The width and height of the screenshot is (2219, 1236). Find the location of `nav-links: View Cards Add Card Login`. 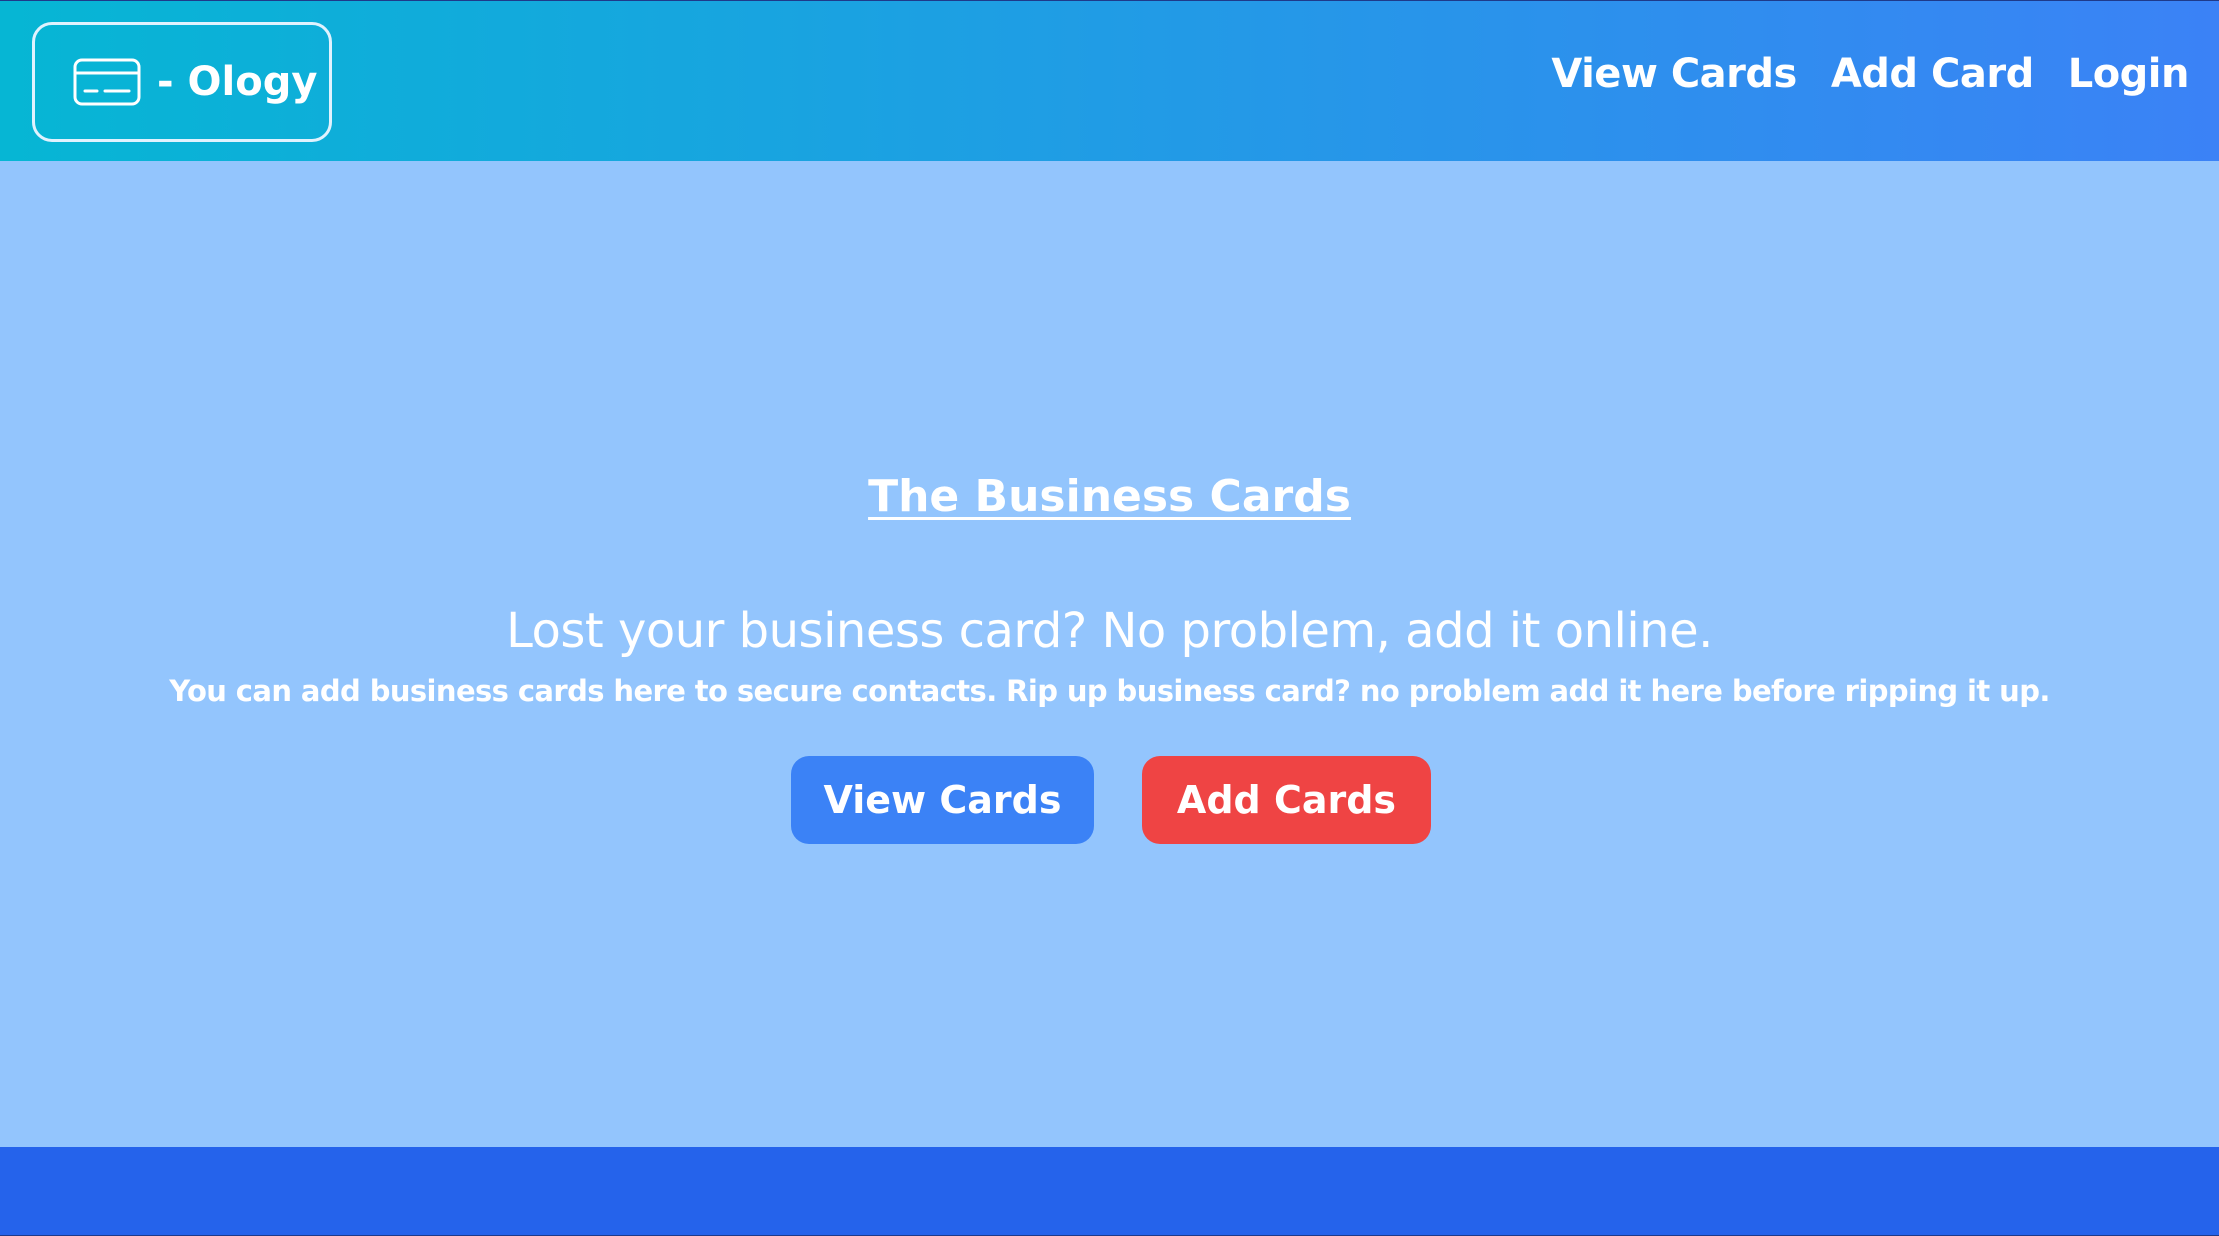

nav-links: View Cards Add Card Login is located at coordinates (1870, 74).